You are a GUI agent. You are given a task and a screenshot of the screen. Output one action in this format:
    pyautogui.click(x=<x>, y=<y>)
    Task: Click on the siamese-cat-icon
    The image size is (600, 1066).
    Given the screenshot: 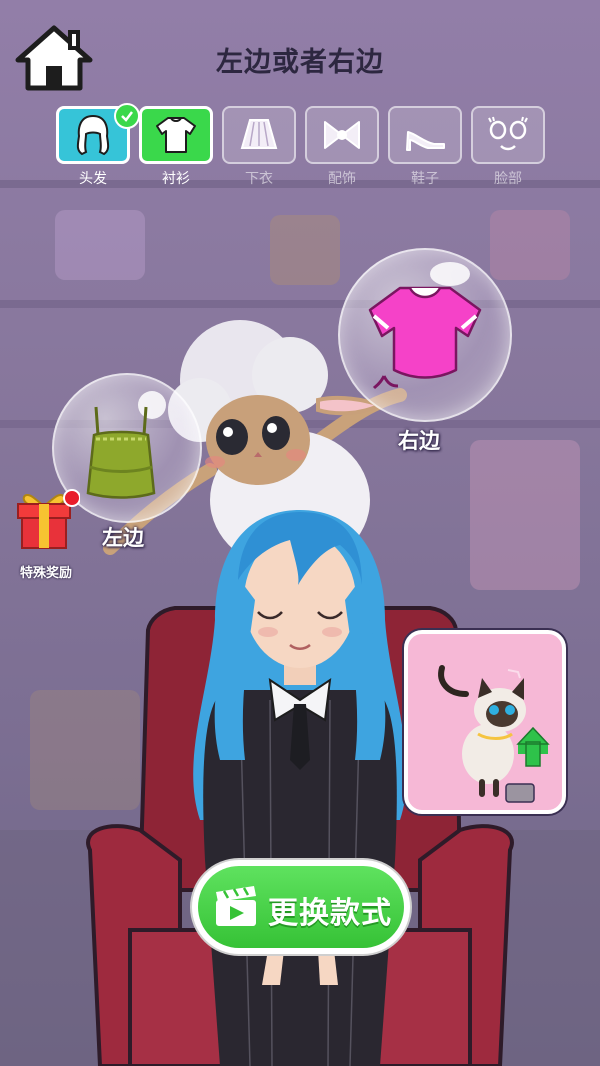 What is the action you would take?
    pyautogui.click(x=494, y=734)
    